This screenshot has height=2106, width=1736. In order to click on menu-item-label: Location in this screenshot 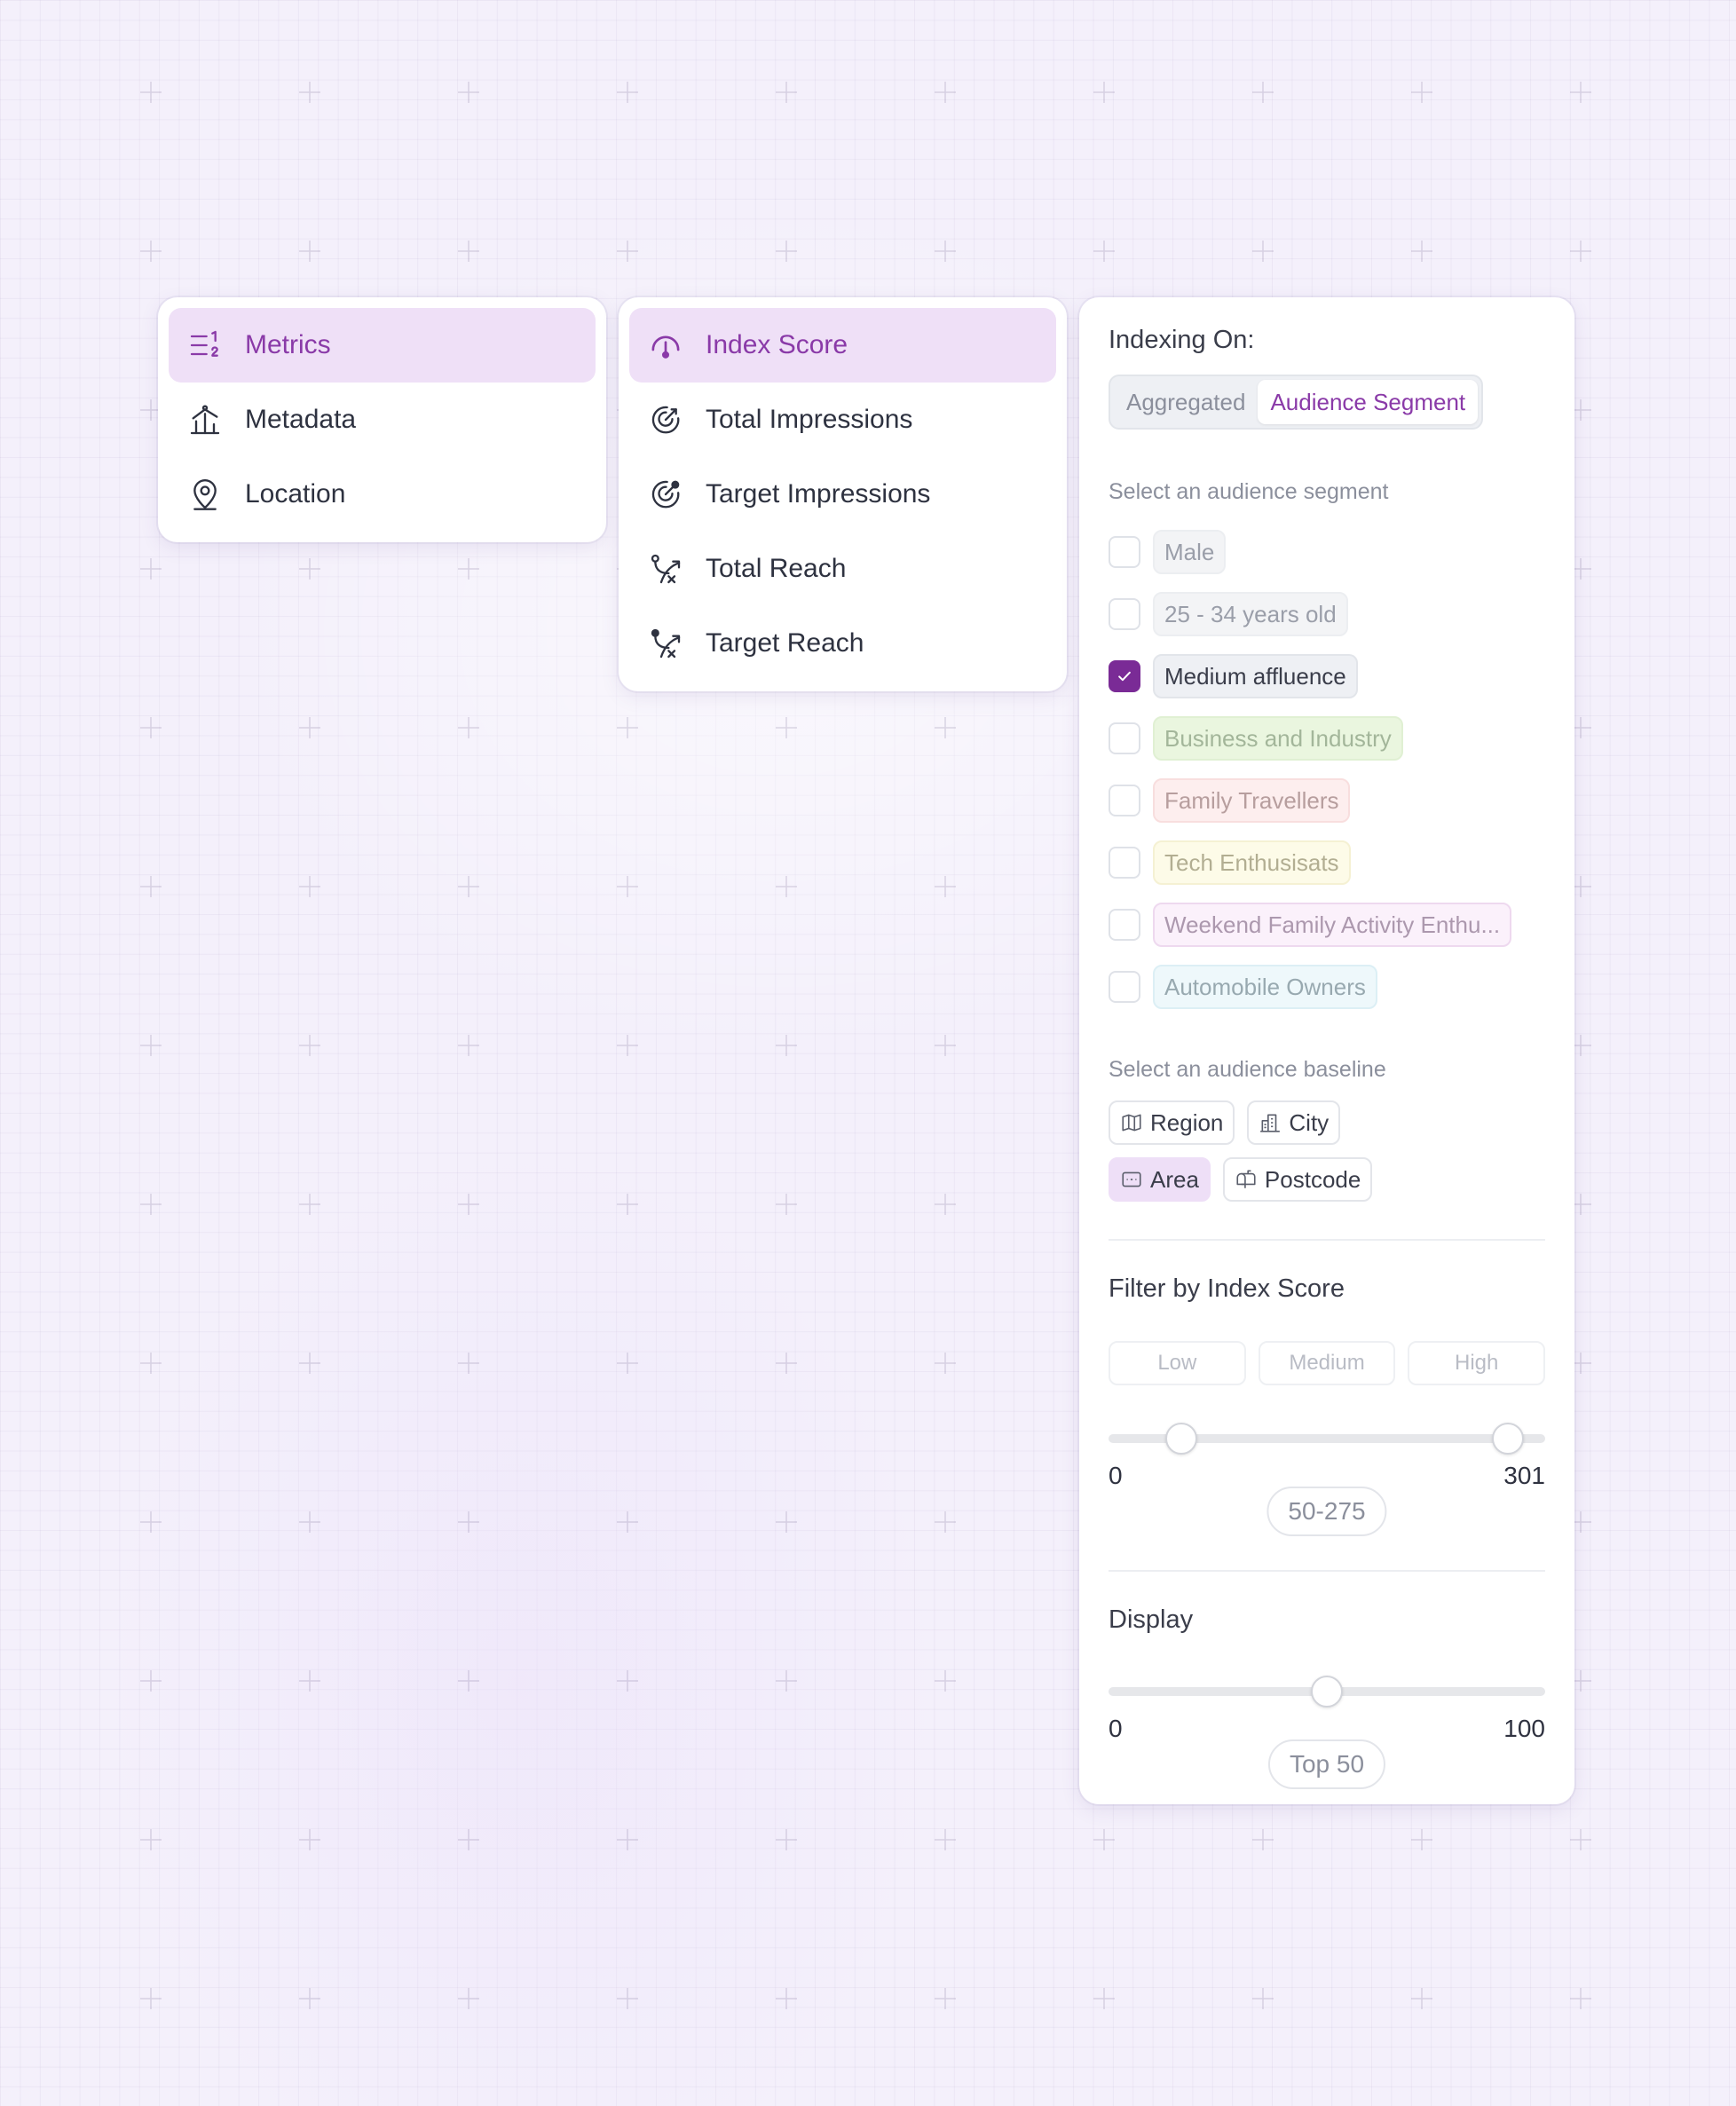, I will do `click(295, 494)`.